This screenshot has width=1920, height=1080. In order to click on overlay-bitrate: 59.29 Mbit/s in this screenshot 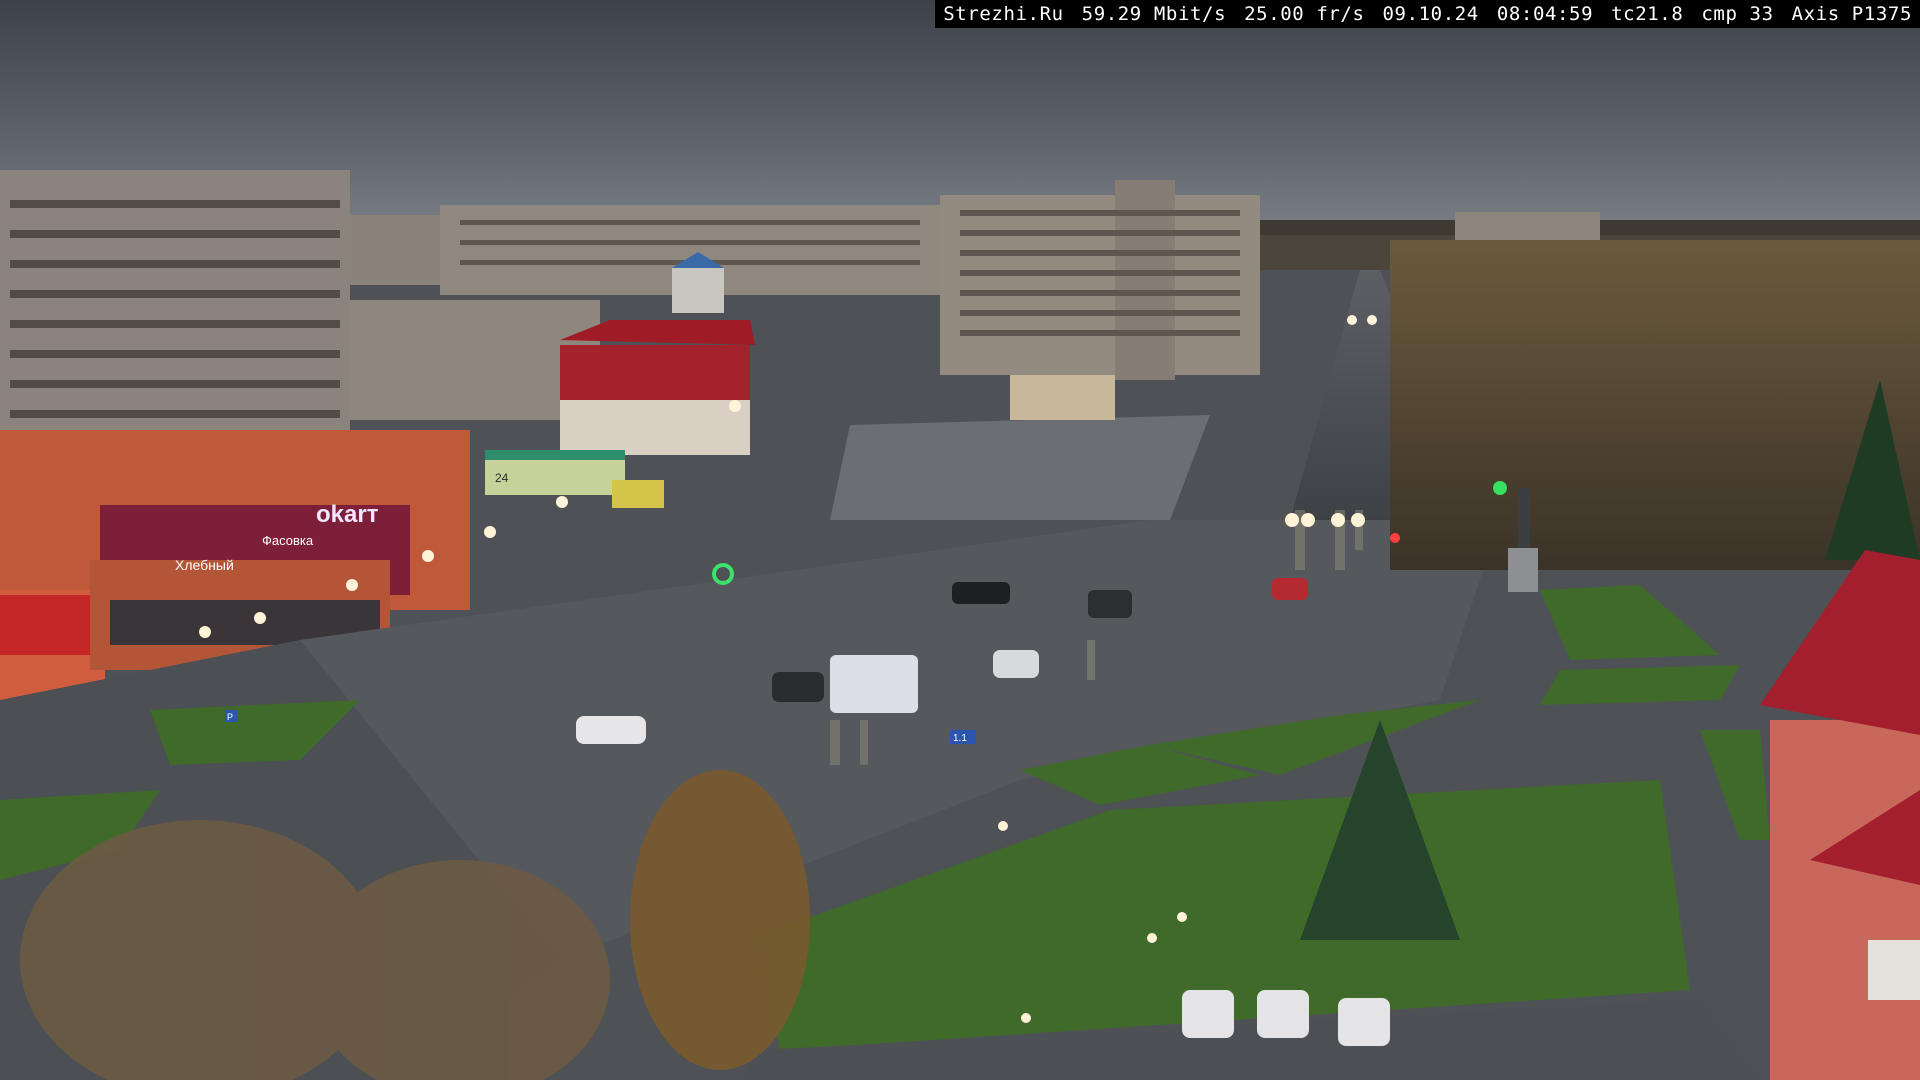, I will do `click(1154, 14)`.